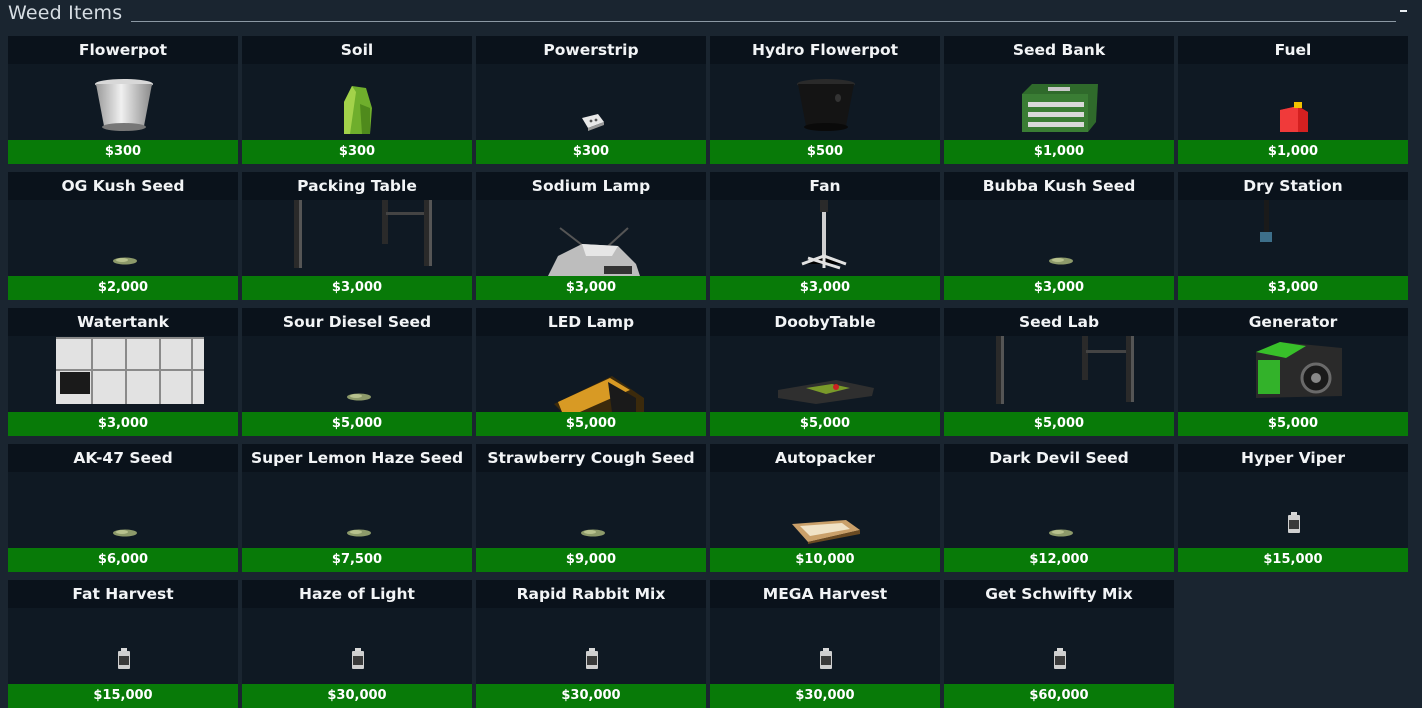  What do you see at coordinates (357, 560) in the screenshot?
I see `buy-price-button: $7,500` at bounding box center [357, 560].